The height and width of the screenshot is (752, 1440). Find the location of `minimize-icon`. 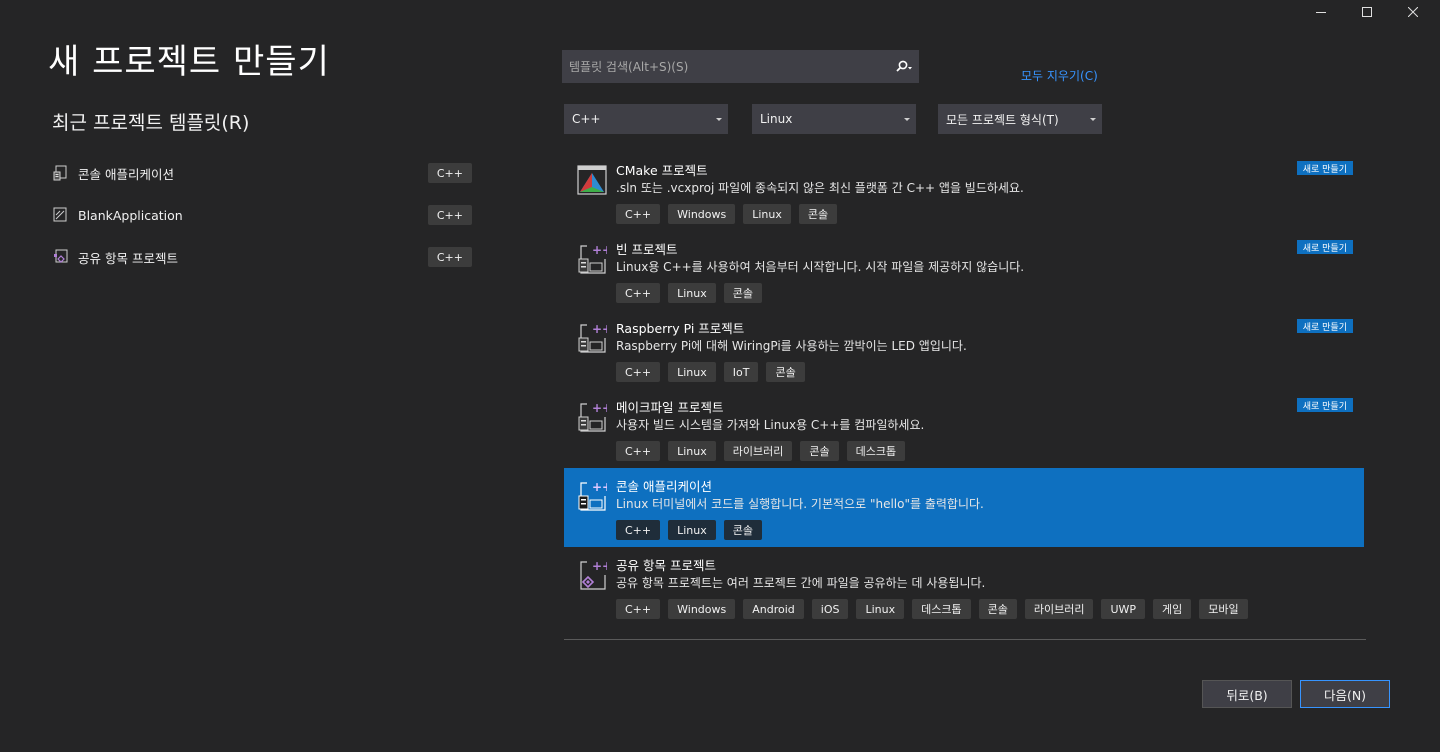

minimize-icon is located at coordinates (1321, 12).